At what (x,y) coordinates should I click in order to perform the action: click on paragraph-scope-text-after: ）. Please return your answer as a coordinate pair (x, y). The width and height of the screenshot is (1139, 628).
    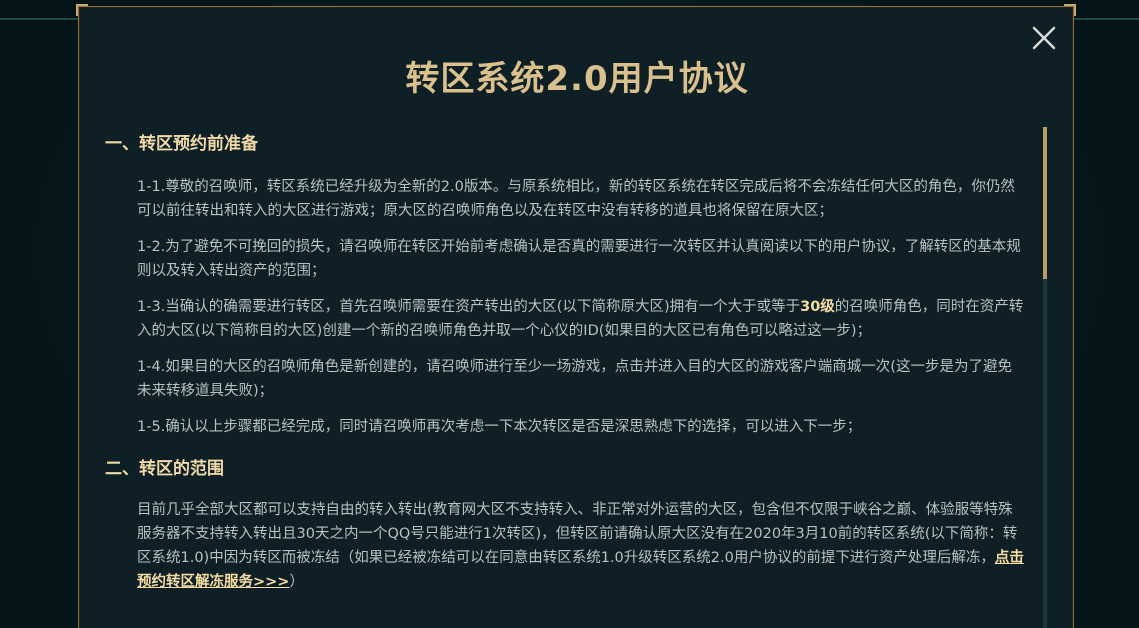
    Looking at the image, I should click on (296, 582).